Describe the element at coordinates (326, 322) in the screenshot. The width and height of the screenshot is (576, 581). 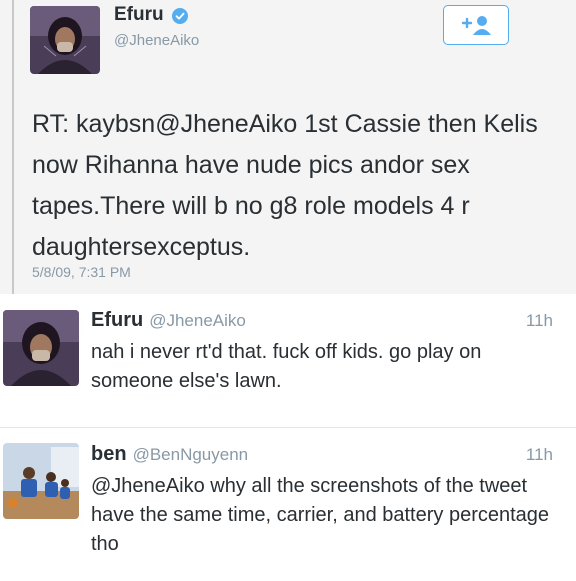
I see `tweet-header: Efuru @JheneAiko 11h` at that location.